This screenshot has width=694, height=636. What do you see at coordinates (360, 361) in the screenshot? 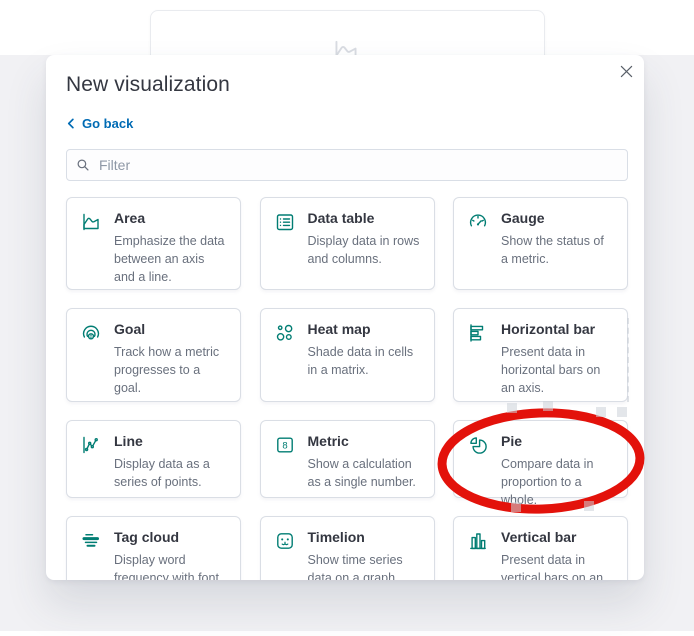
I see `viz-card-description: Shade data in cells in a matrix.` at bounding box center [360, 361].